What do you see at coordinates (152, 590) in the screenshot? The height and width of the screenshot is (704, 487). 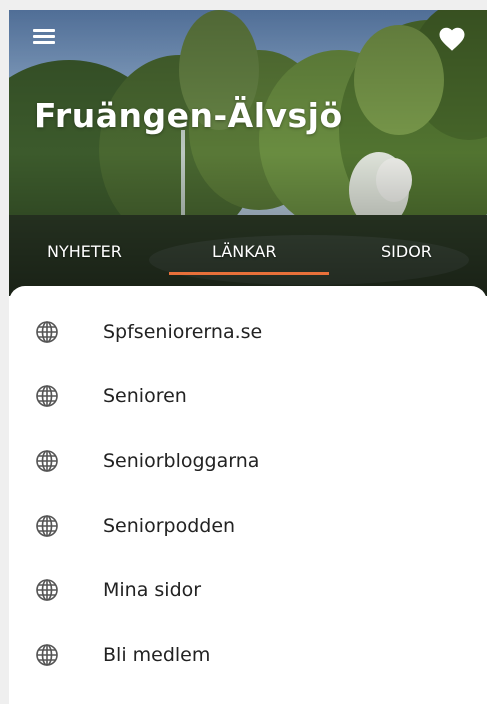 I see `list-item-label: Mina sidor` at bounding box center [152, 590].